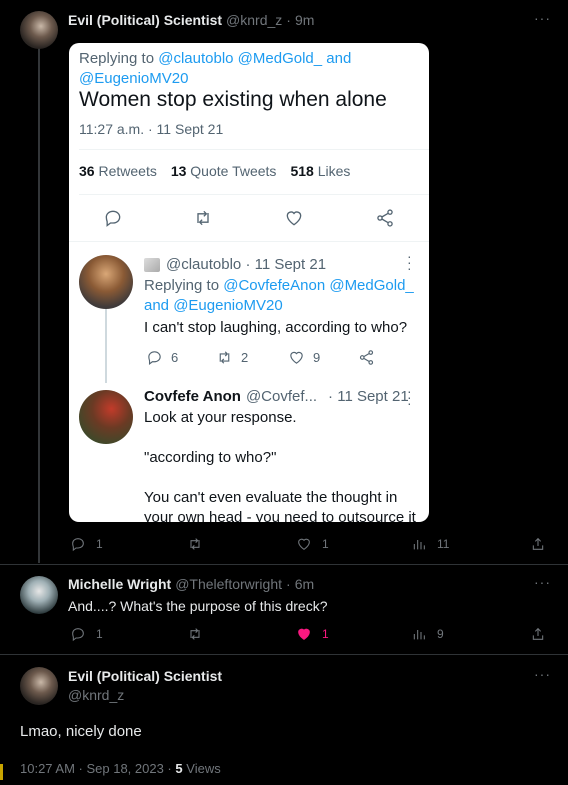  Describe the element at coordinates (312, 544) in the screenshot. I see `like-button: 1` at that location.